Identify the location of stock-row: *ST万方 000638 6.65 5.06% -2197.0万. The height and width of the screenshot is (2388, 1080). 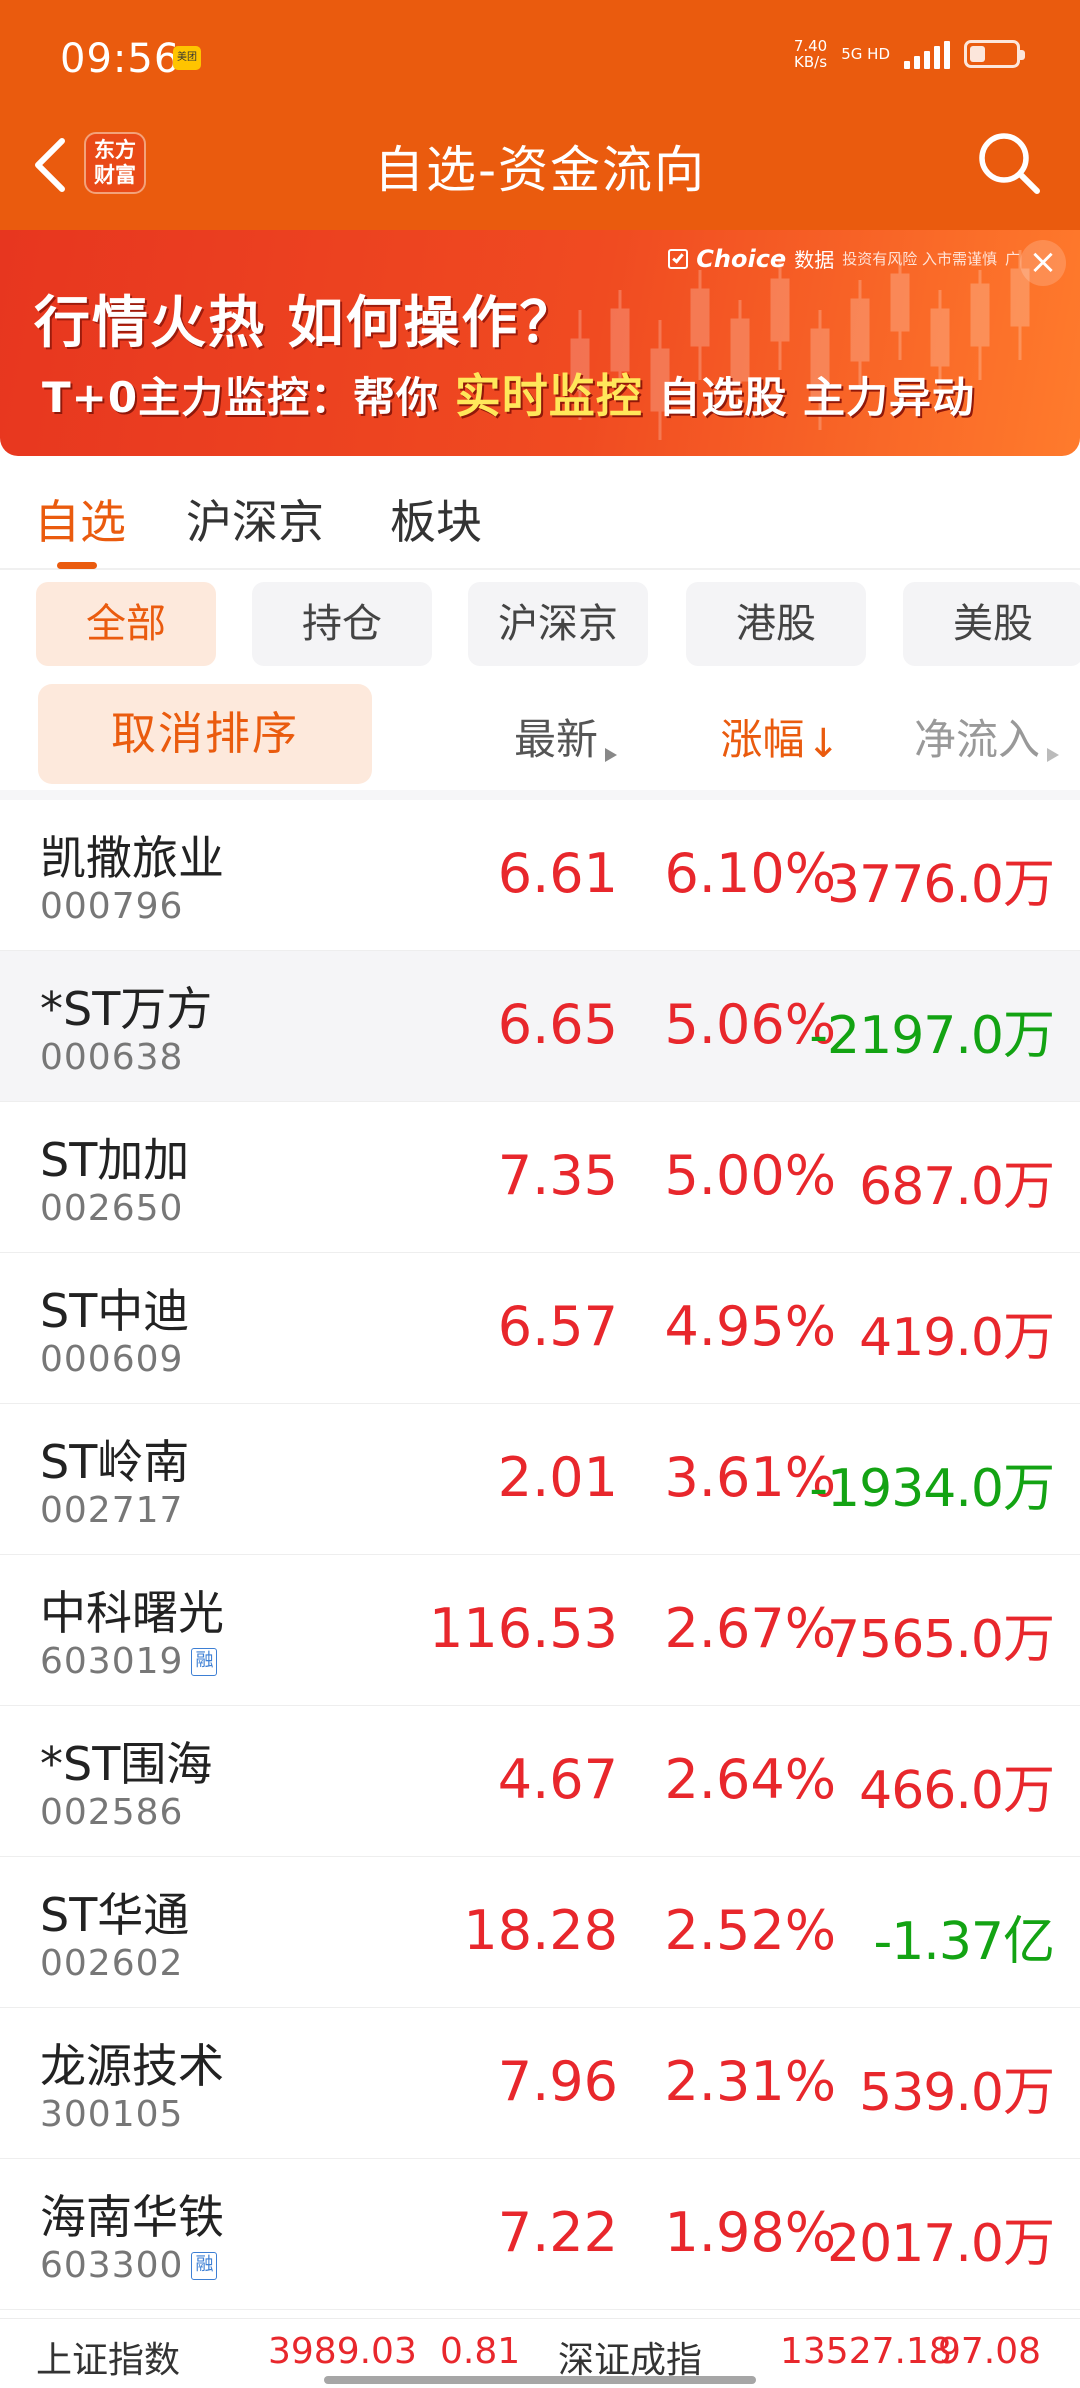
(540, 1026).